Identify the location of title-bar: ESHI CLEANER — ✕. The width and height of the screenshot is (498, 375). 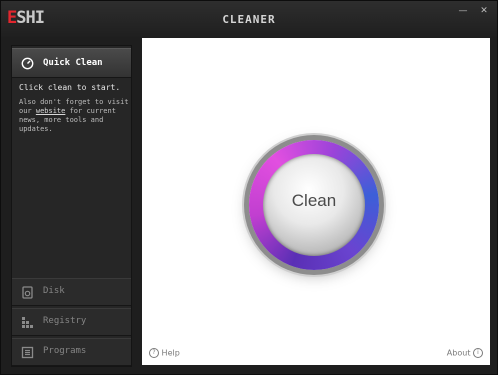
(249, 19).